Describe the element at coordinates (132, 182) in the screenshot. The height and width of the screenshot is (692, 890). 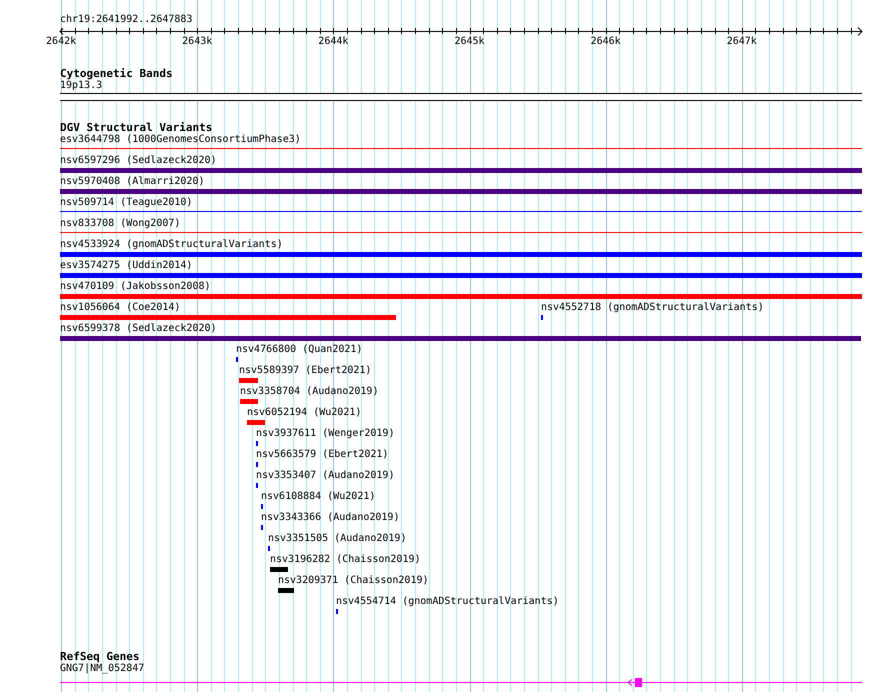
I see `variant-label: nsv5970408 (Almarri2020)` at that location.